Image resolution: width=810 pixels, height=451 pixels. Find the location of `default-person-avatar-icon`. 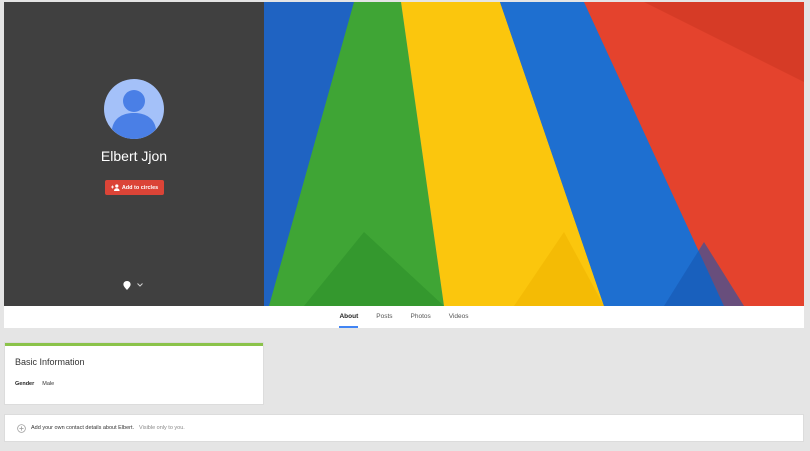

default-person-avatar-icon is located at coordinates (134, 114).